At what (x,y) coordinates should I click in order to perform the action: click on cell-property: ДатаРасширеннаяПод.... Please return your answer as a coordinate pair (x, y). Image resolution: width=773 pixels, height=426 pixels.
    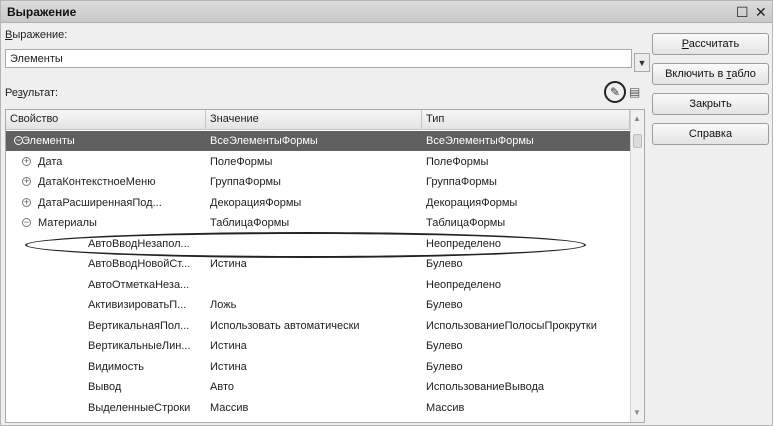
    Looking at the image, I should click on (100, 202).